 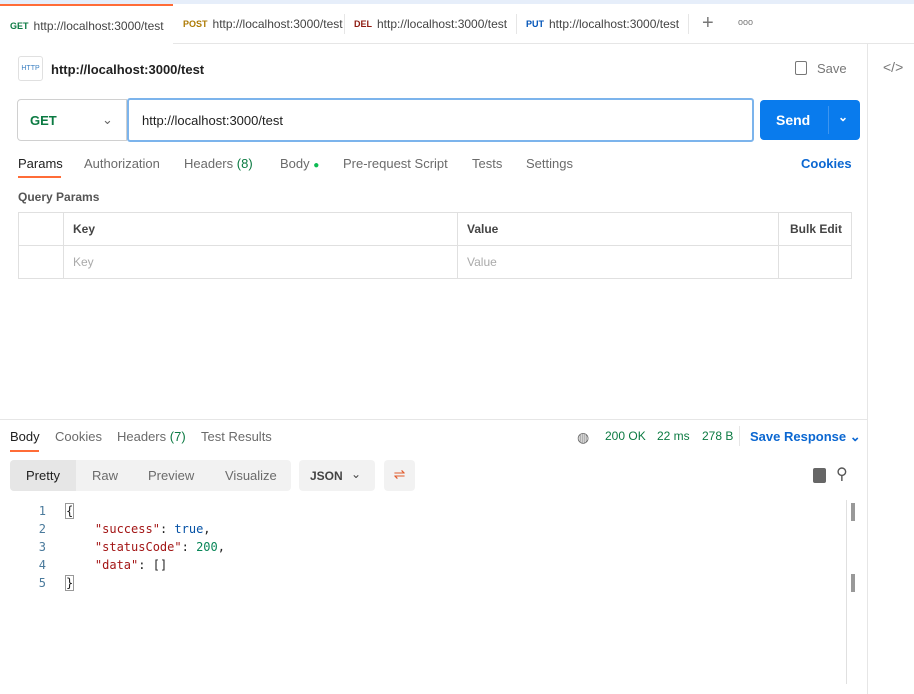 I want to click on line-number: 3, so click(x=42, y=547).